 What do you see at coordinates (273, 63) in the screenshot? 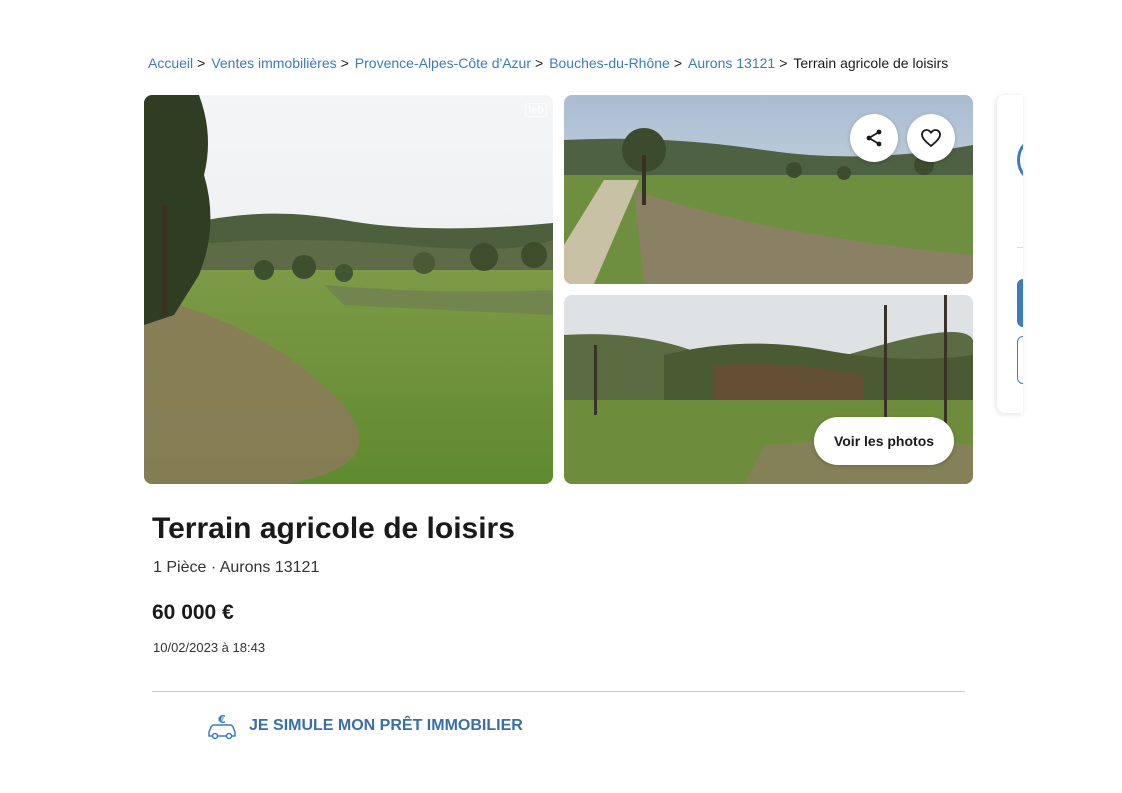
I see `breadcrumb-ventes: Ventes immobilières` at bounding box center [273, 63].